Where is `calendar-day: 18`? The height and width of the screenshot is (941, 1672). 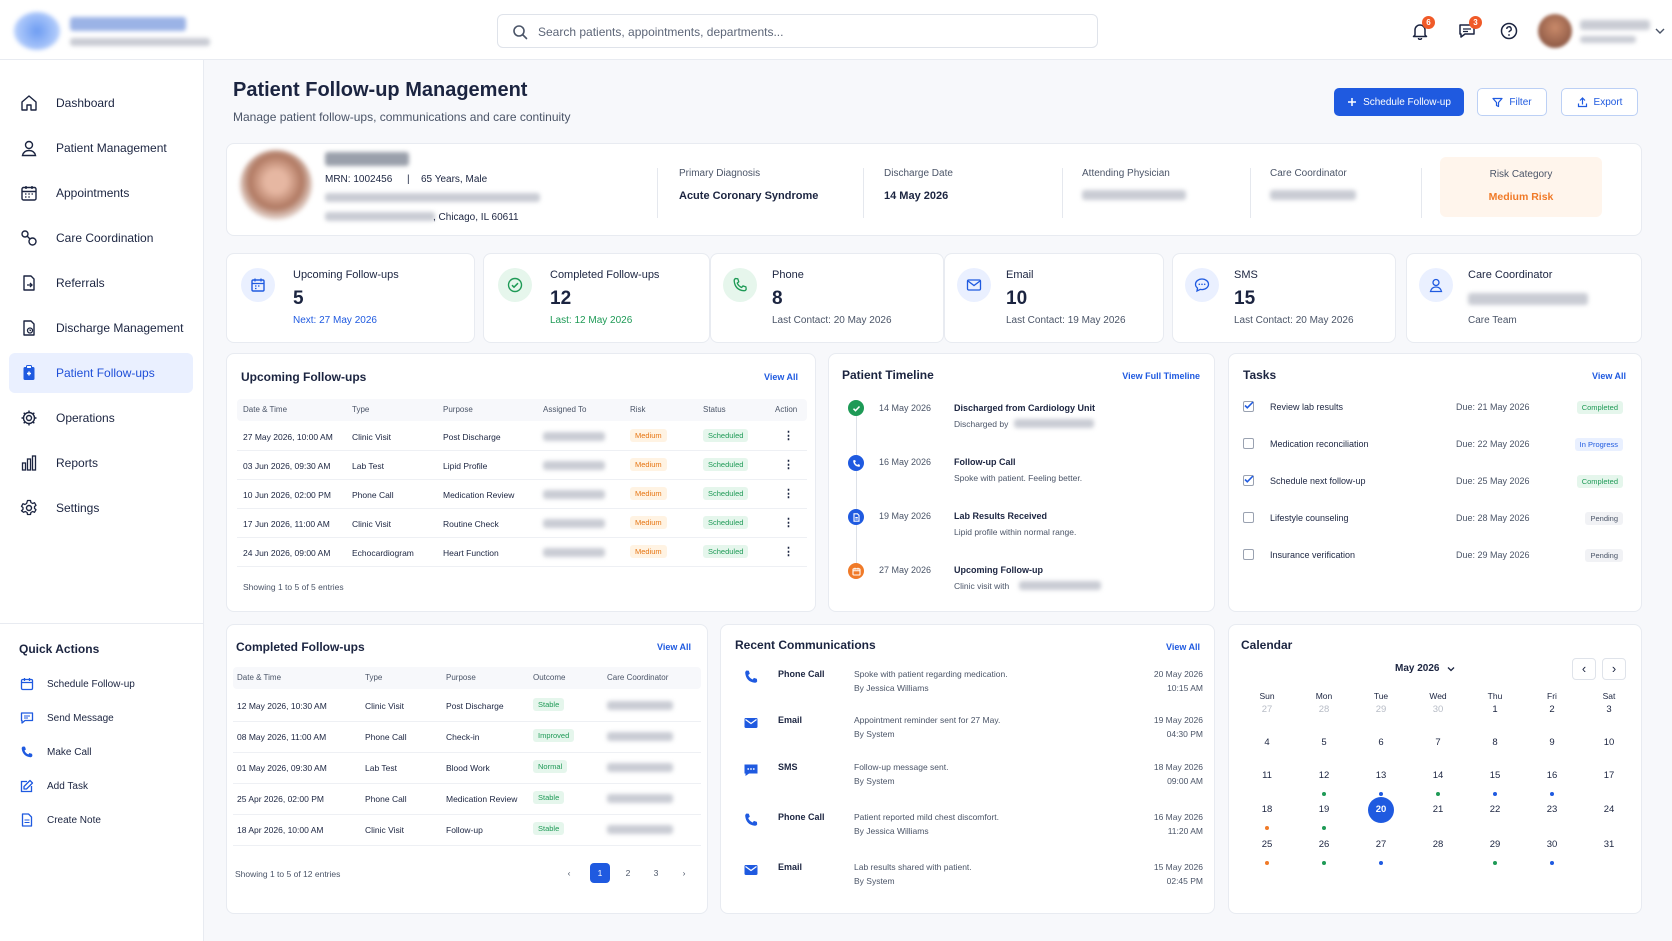
calendar-day: 18 is located at coordinates (1267, 810).